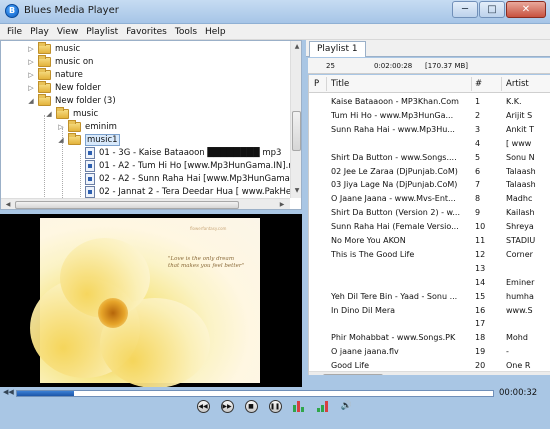 This screenshot has width=550, height=429. I want to click on seek-bar, so click(255, 393).